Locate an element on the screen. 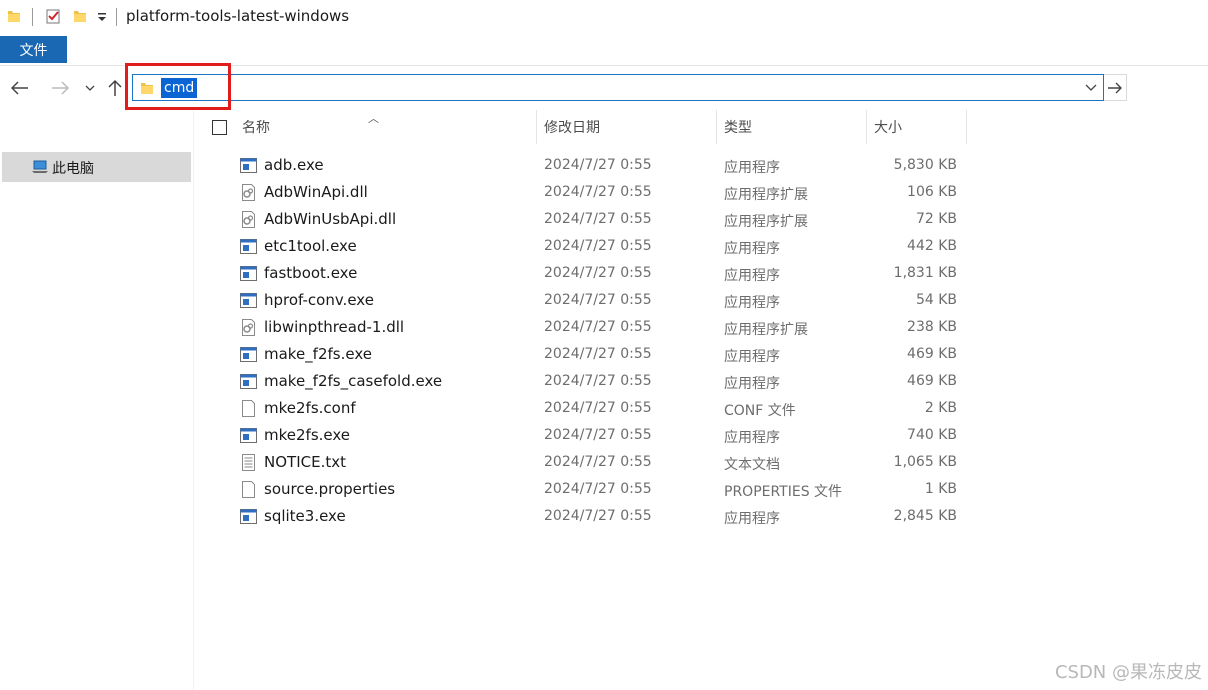  file-row: mke2fs.exe 2024/7/27 0:55 应用程序 740 KB is located at coordinates (596, 435).